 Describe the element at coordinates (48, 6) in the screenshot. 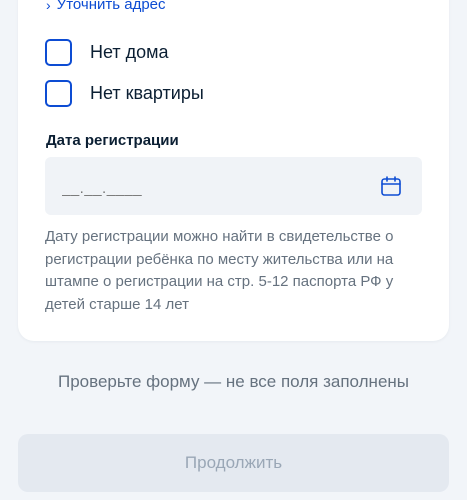

I see `chevron-right-icon: ›` at that location.